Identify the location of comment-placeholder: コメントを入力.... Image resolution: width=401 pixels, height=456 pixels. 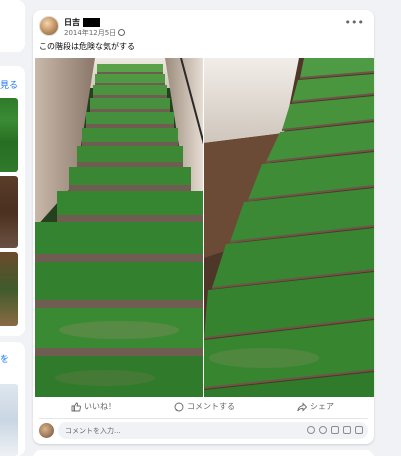
(93, 431).